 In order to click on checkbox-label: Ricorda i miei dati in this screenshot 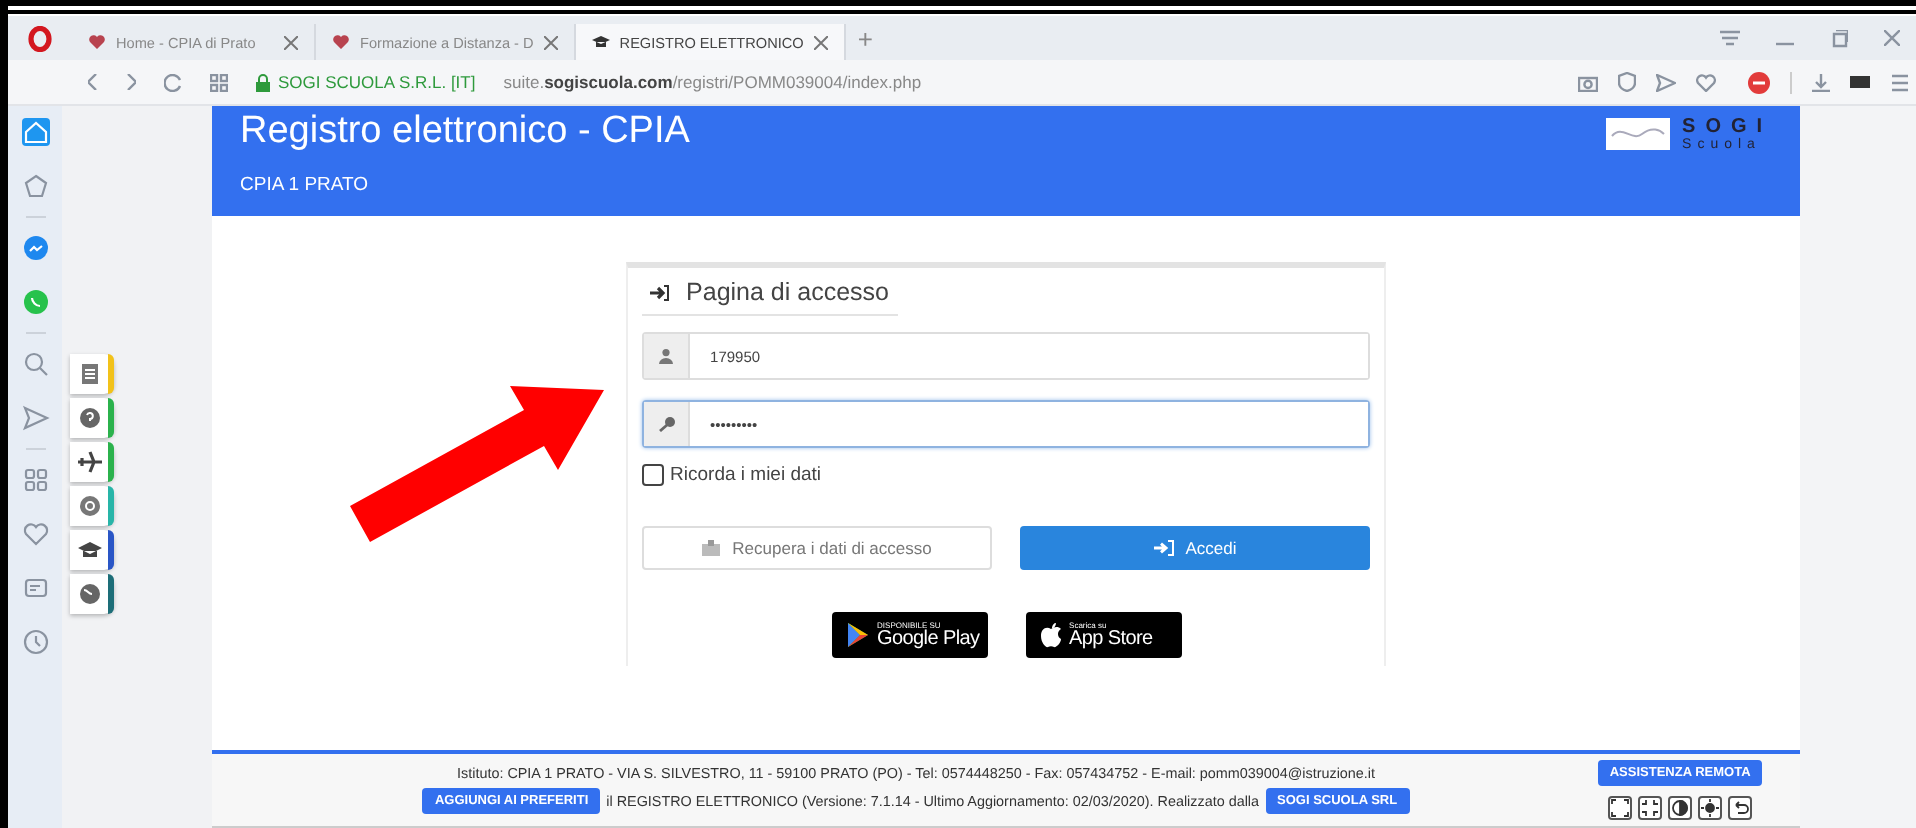, I will do `click(746, 475)`.